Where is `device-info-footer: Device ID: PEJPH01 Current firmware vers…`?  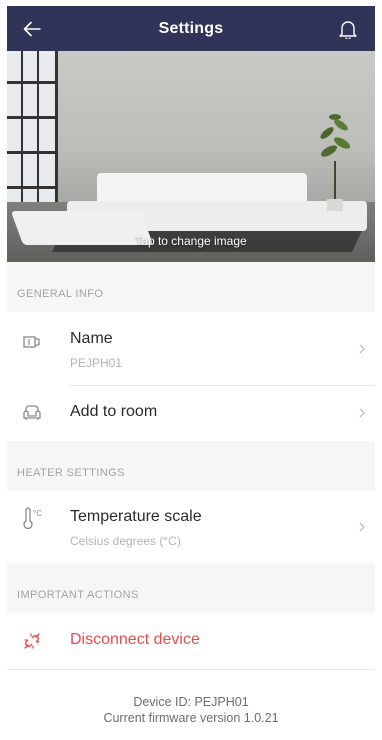
device-info-footer: Device ID: PEJPH01 Current firmware vers… is located at coordinates (191, 705).